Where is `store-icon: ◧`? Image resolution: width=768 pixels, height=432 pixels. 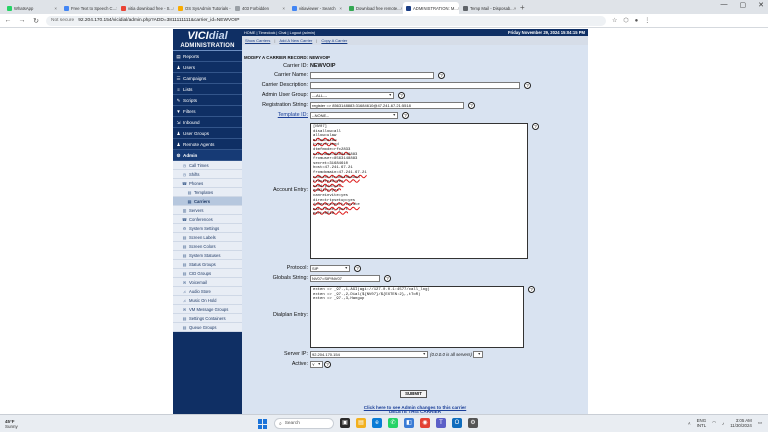
store-icon: ◧ is located at coordinates (409, 423).